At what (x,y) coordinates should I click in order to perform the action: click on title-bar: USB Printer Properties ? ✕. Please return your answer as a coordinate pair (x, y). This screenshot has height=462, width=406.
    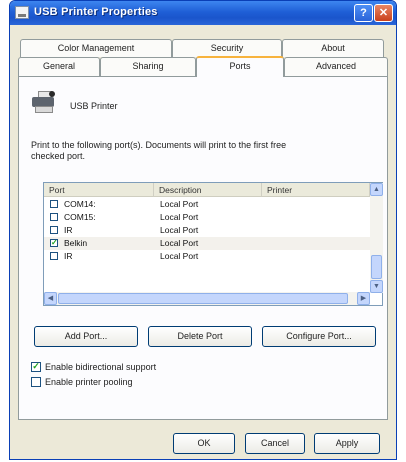
    Looking at the image, I should click on (203, 13).